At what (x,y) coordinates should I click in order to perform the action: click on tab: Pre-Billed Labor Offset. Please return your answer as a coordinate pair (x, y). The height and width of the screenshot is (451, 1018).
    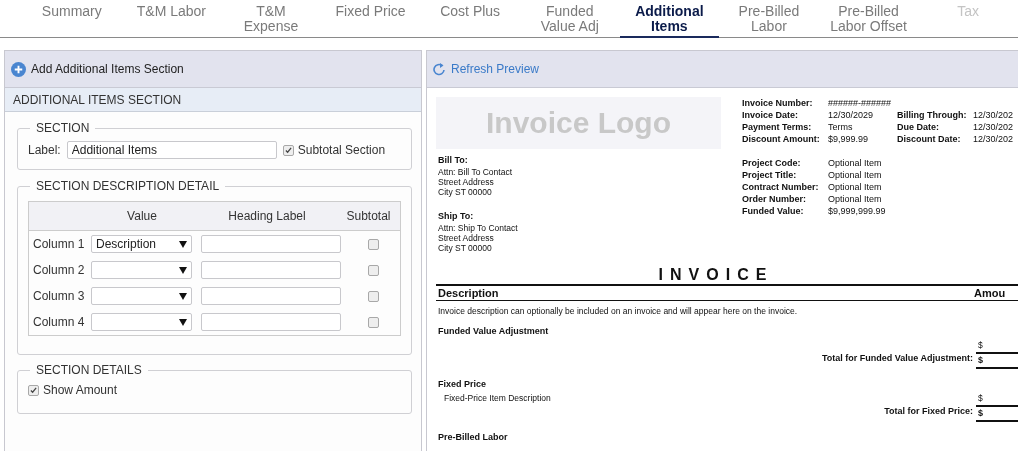
    Looking at the image, I should click on (868, 19).